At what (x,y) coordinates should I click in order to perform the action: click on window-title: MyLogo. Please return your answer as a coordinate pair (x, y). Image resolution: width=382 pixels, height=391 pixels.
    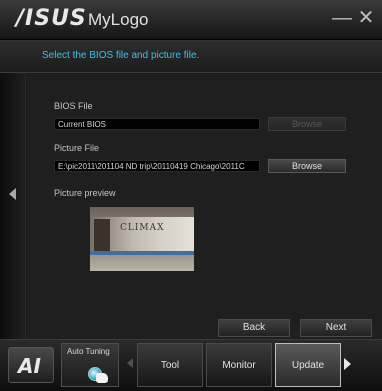
    Looking at the image, I should click on (118, 19).